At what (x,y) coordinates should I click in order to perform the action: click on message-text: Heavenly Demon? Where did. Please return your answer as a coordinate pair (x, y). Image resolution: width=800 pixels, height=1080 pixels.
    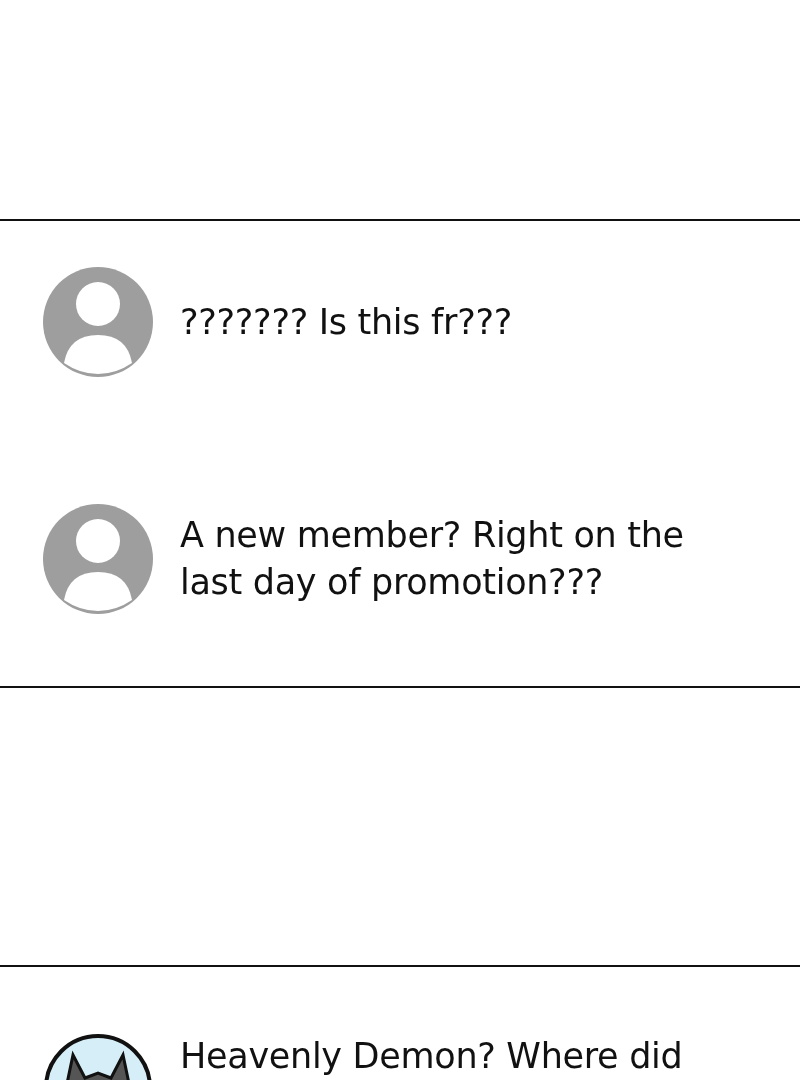
    Looking at the image, I should click on (432, 1056).